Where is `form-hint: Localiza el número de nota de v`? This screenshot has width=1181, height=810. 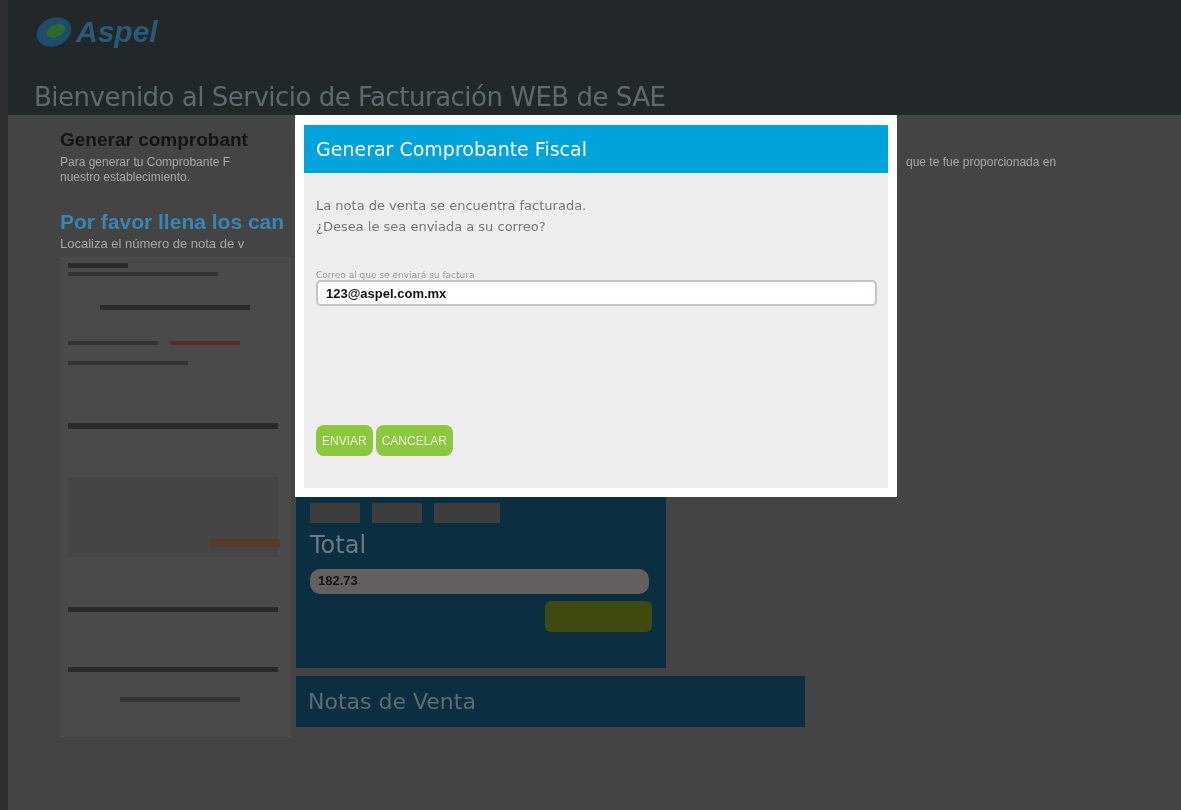 form-hint: Localiza el número de nota de v is located at coordinates (153, 243).